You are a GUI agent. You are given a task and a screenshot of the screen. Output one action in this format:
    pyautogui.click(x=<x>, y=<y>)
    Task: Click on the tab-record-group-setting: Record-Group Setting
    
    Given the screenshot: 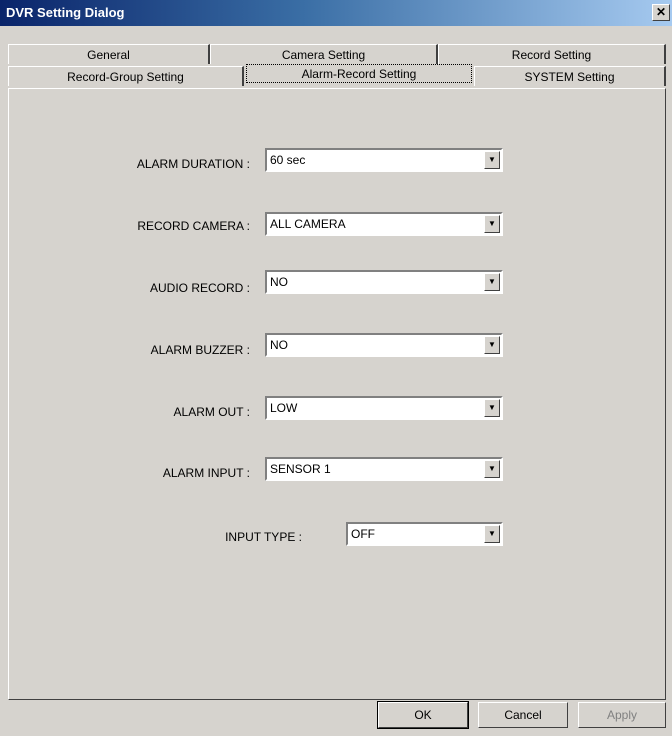 What is the action you would take?
    pyautogui.click(x=126, y=76)
    